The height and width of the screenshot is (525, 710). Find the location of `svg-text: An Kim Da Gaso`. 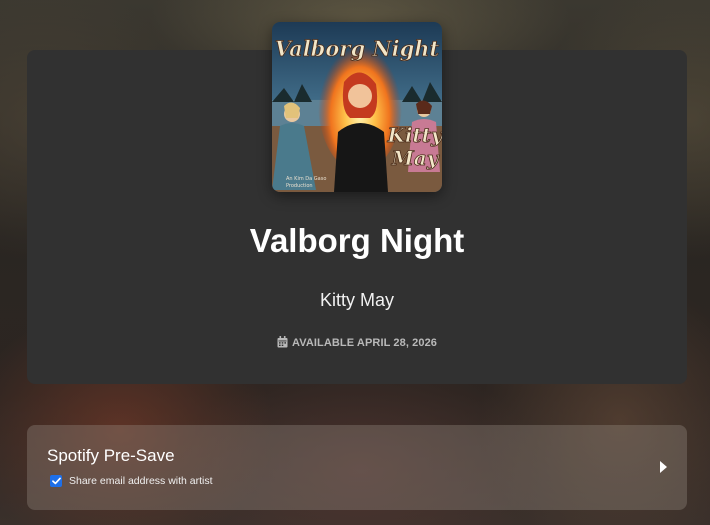

svg-text: An Kim Da Gaso is located at coordinates (306, 179).